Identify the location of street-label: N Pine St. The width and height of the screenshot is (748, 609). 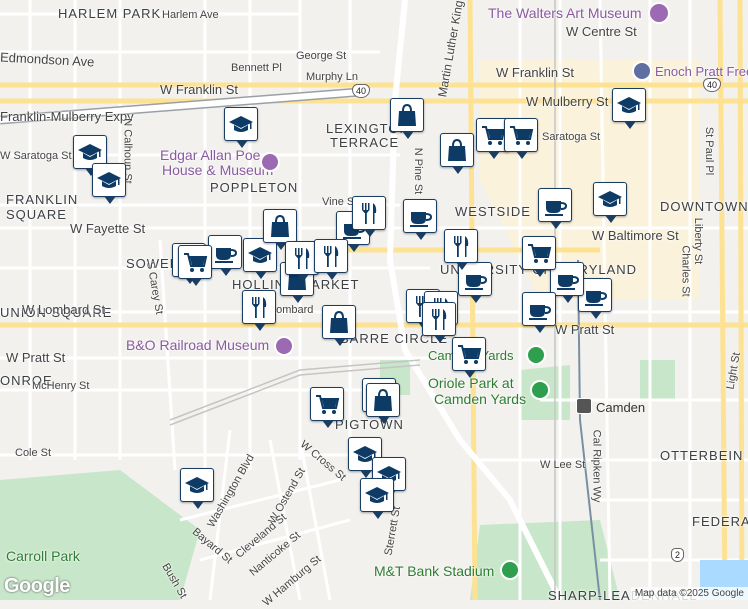
(418, 171).